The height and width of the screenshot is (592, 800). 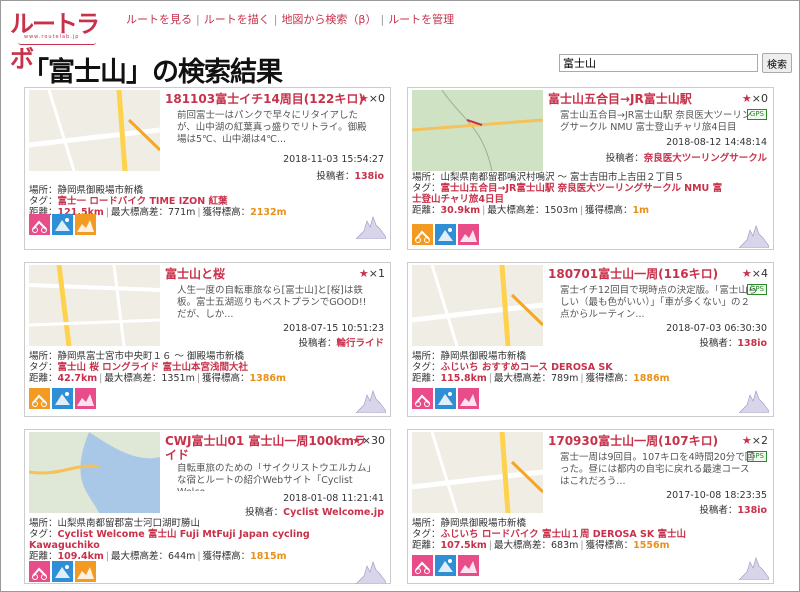 What do you see at coordinates (565, 378) in the screenshot?
I see `max-elev-value: 789m` at bounding box center [565, 378].